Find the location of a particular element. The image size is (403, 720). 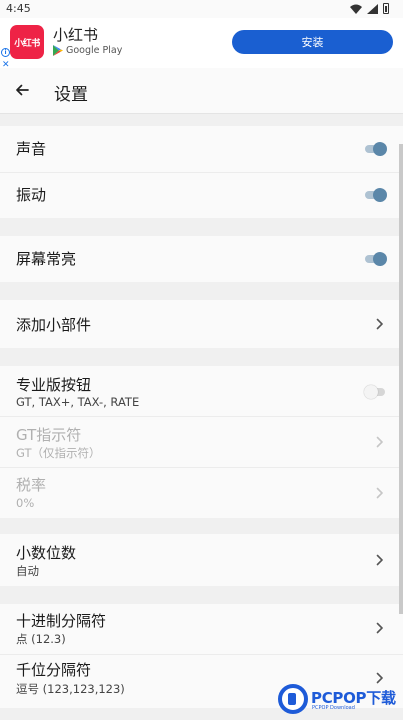

setting-add-widget: 添加小部件 is located at coordinates (201, 324).